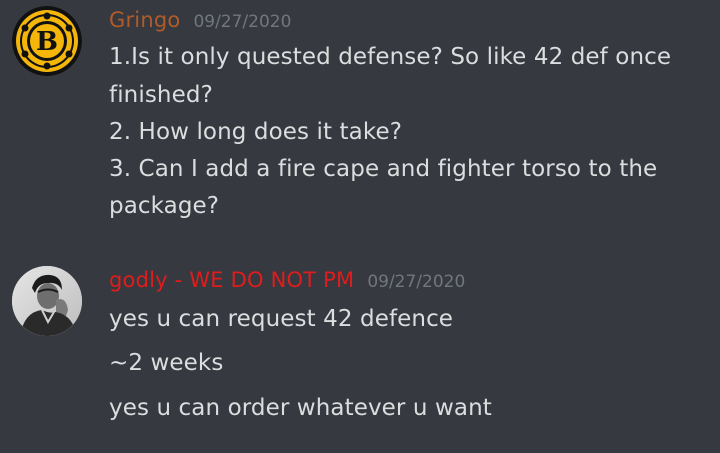  I want to click on bruins-logo-icon: B, so click(47, 41).